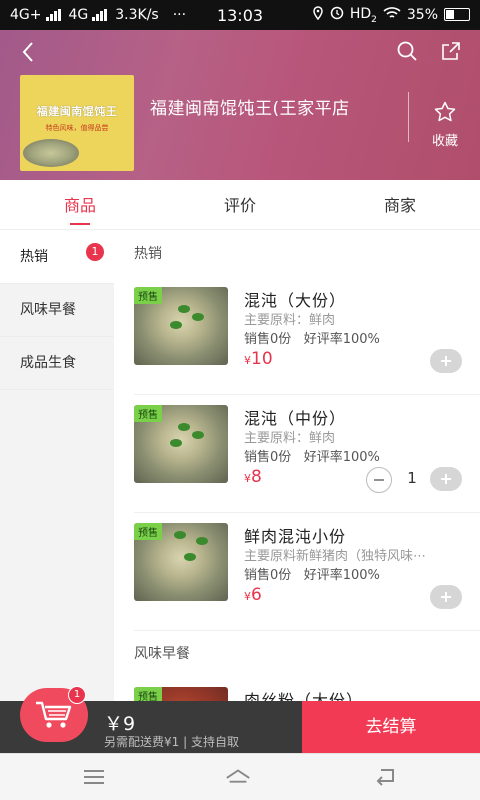 The height and width of the screenshot is (800, 480). I want to click on quantity-value: 1, so click(412, 478).